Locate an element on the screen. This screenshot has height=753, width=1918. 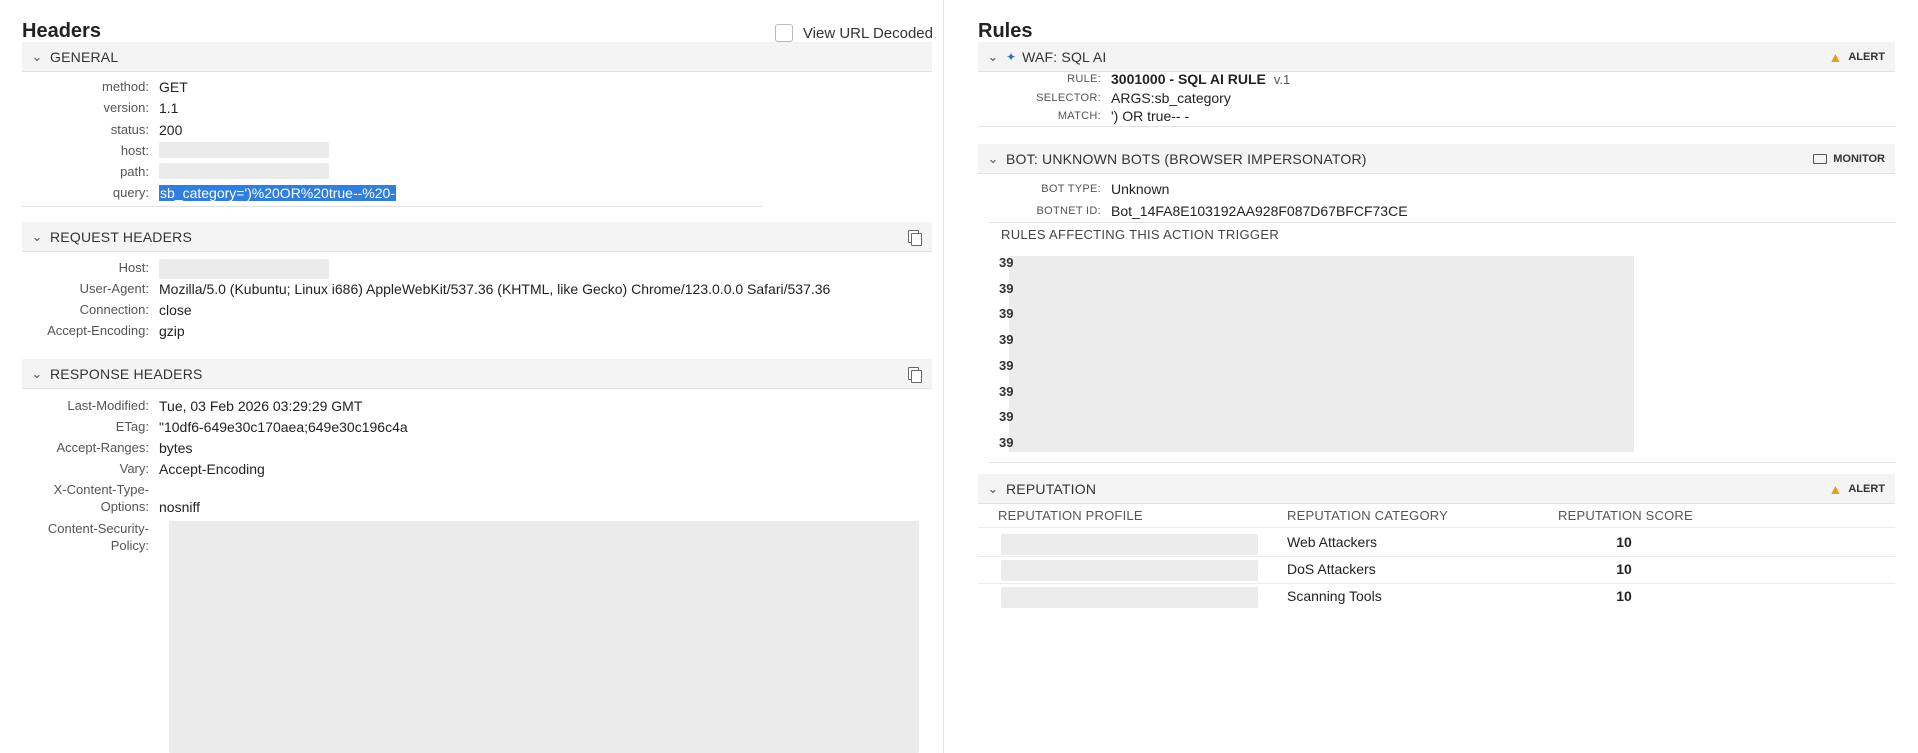
response-headers-title: RESPONSE HEADERS is located at coordinates (126, 373).